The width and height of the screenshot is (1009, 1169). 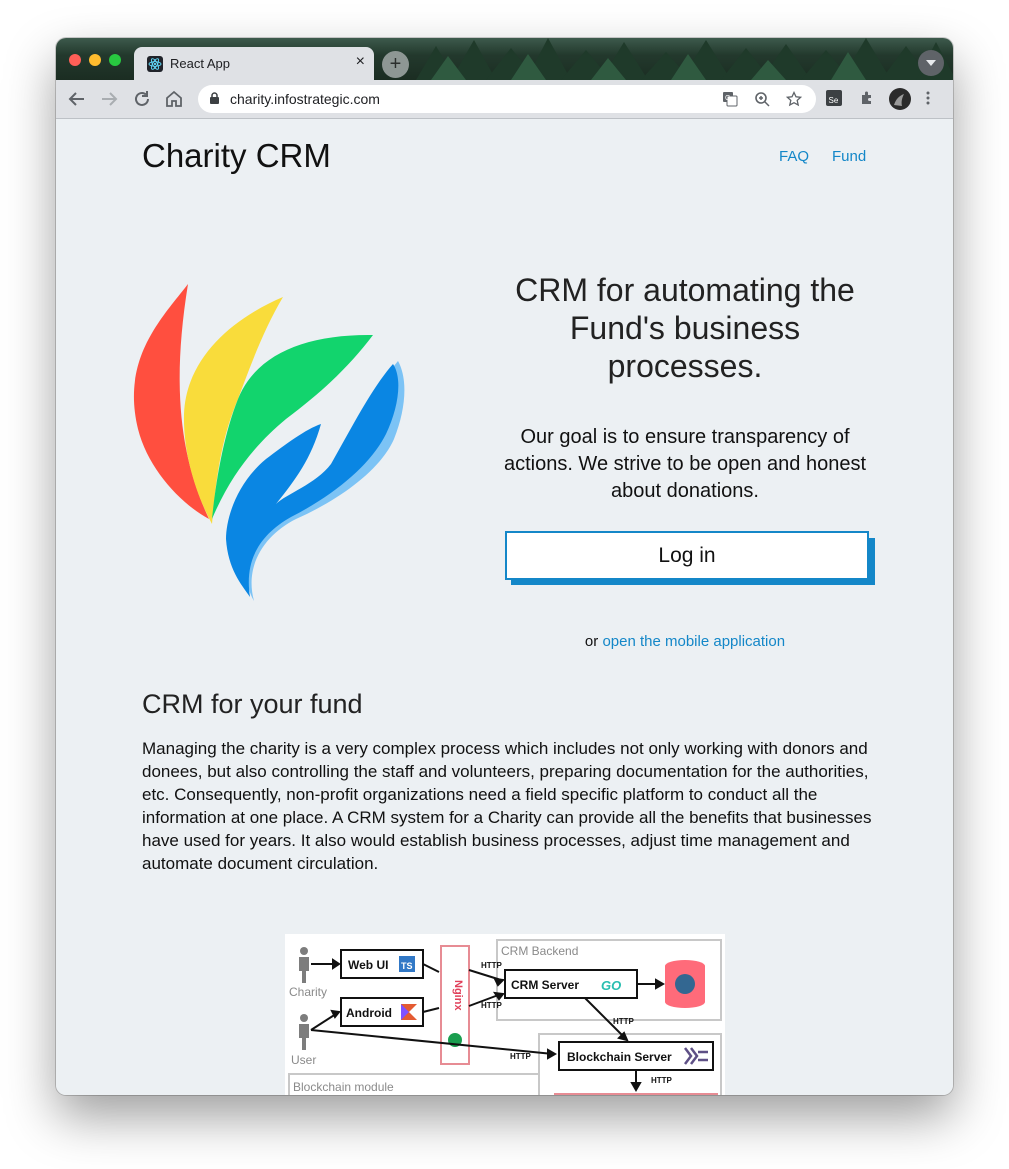 I want to click on crm-backend-label: CRM Backend, so click(x=539, y=951).